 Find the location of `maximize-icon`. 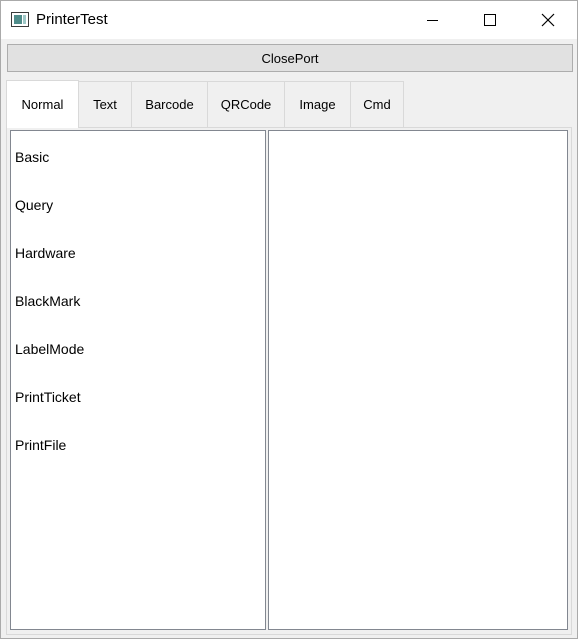

maximize-icon is located at coordinates (490, 20).